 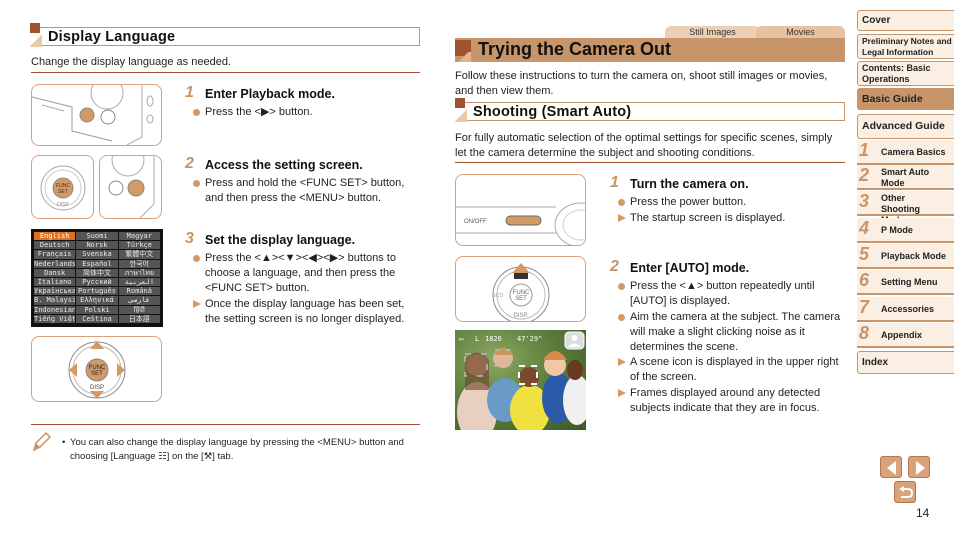 I want to click on power-button-icon: ON/OFF, so click(x=520, y=223).